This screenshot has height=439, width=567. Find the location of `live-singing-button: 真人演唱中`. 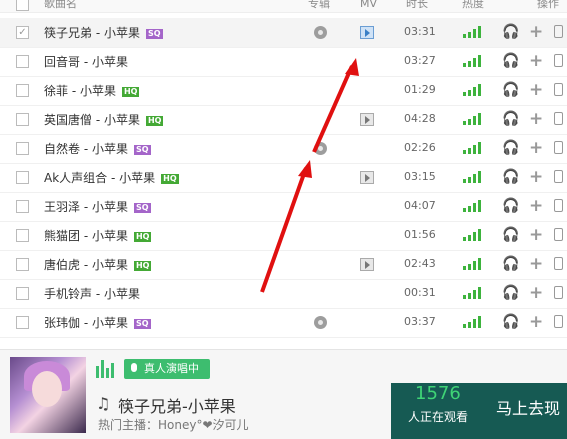

live-singing-button: 真人演唱中 is located at coordinates (167, 369).